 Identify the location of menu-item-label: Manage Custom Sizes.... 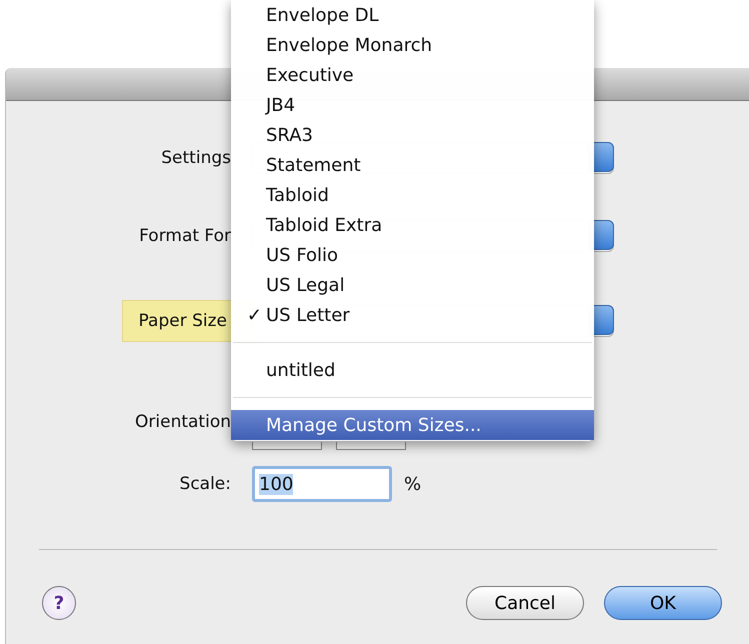
(374, 425).